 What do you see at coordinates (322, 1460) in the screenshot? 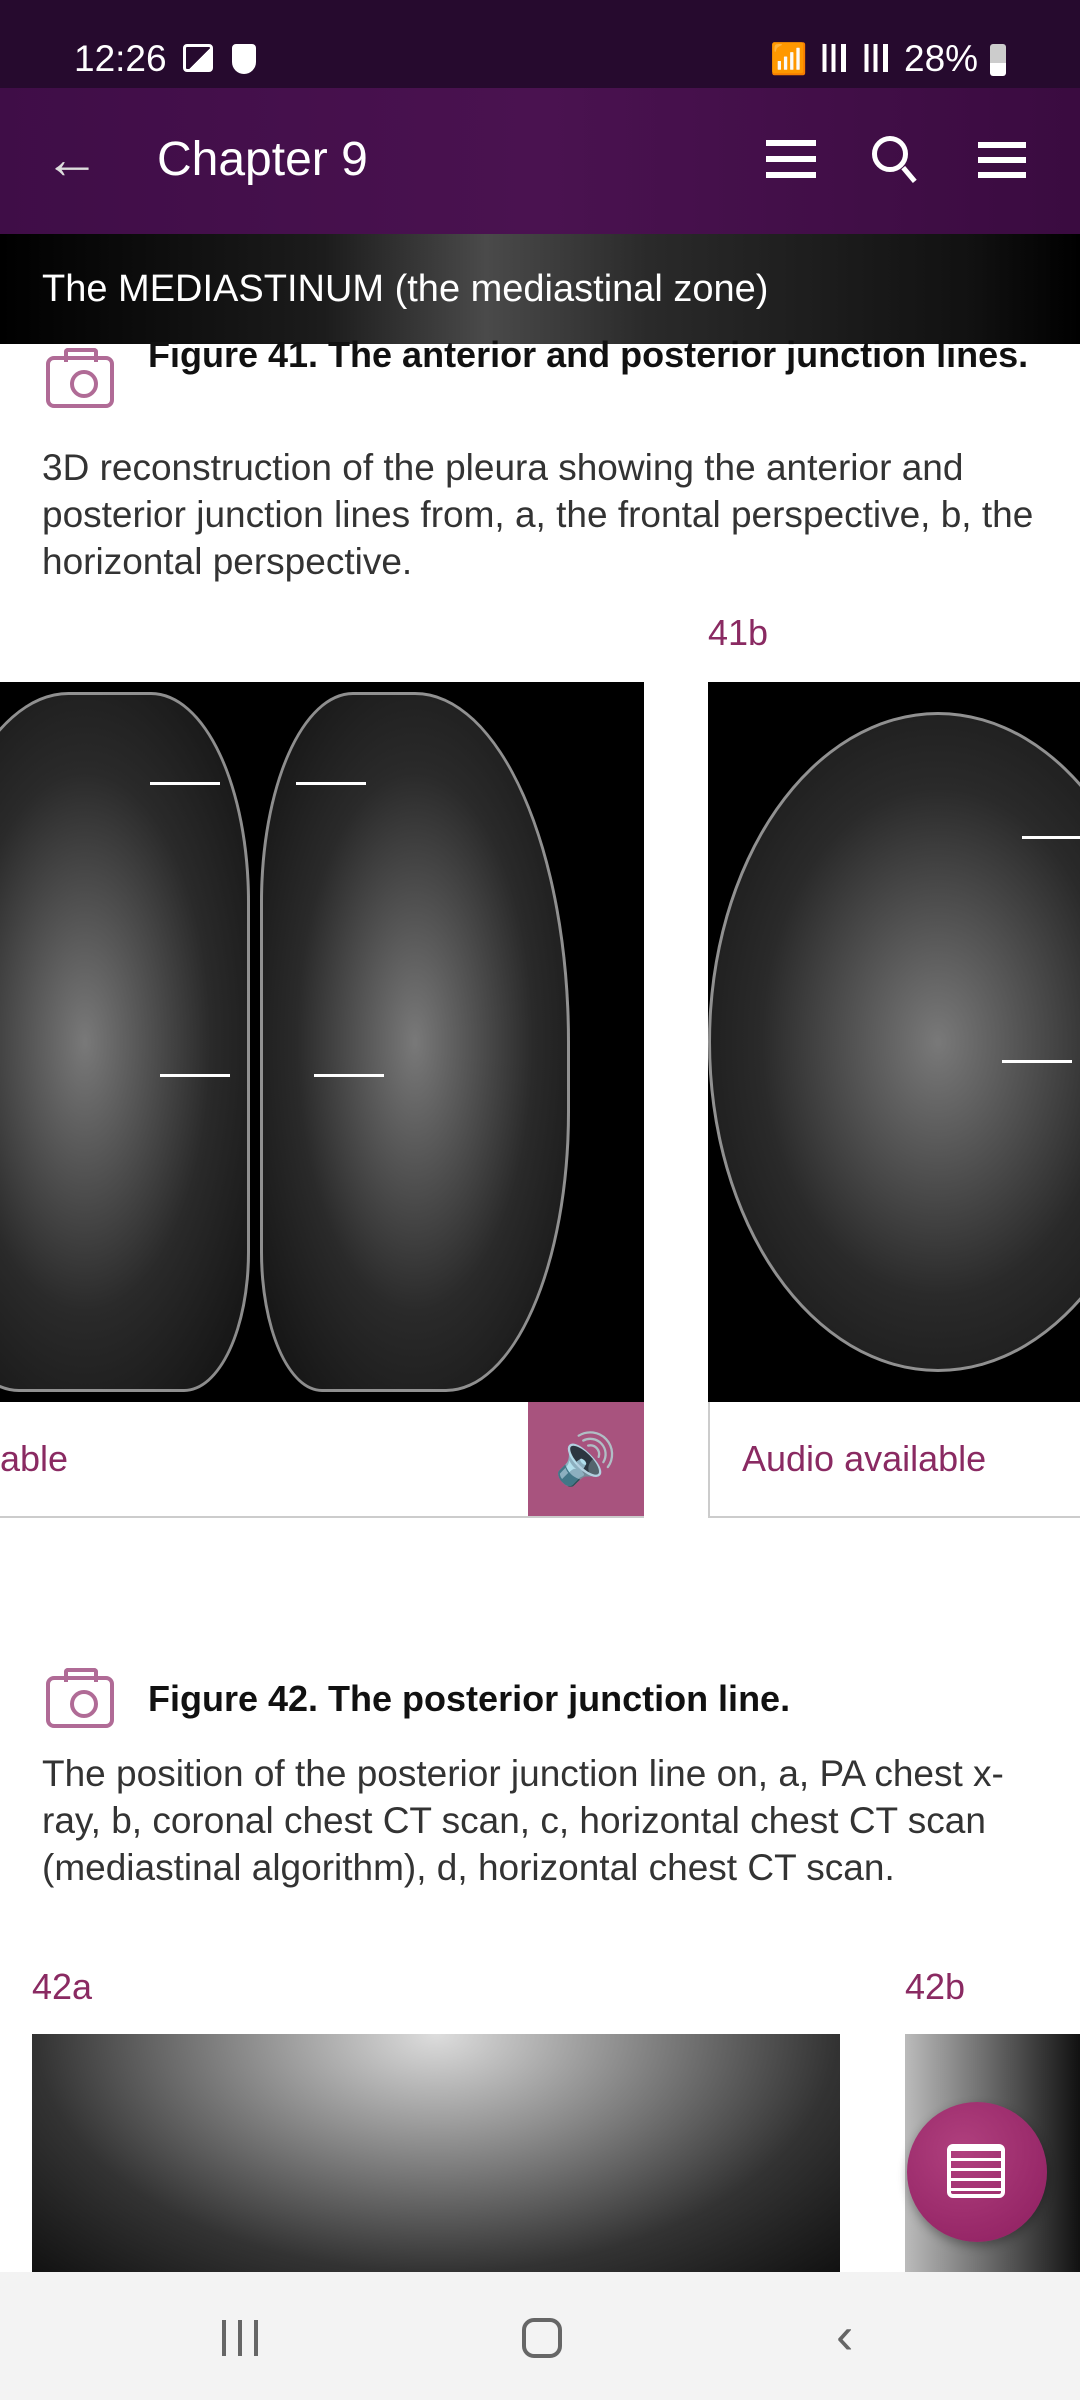
I see `audio-bar: able 🔊` at bounding box center [322, 1460].